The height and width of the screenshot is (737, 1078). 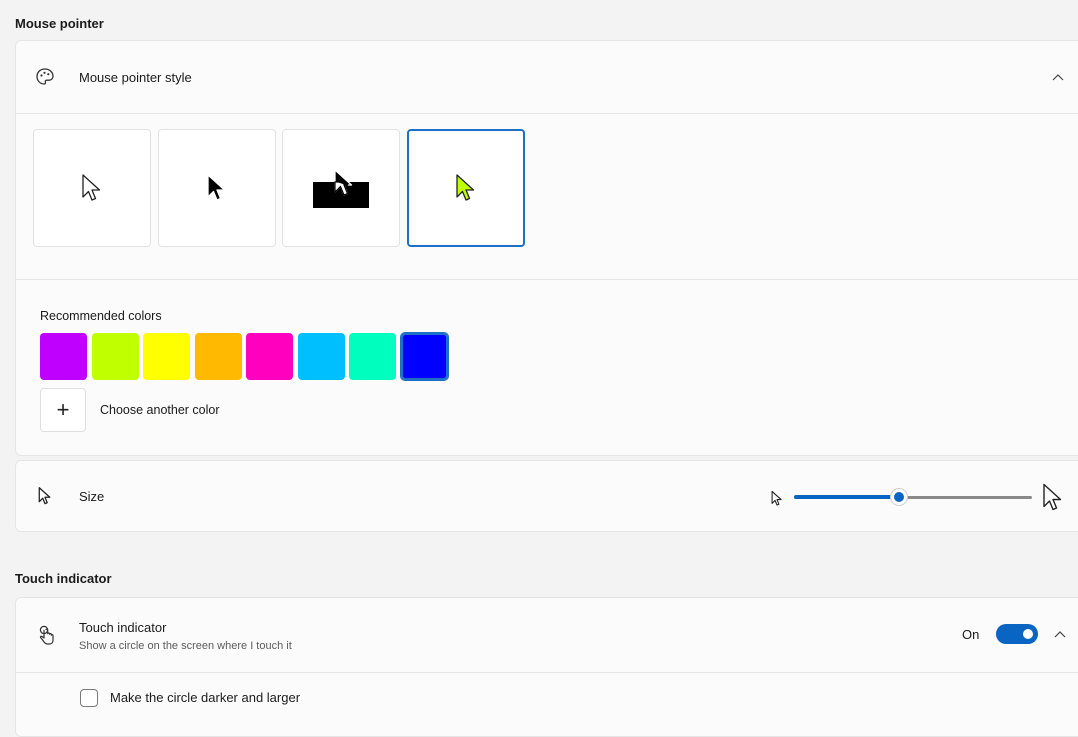 I want to click on section-title-touch-indicator: Touch indicator, so click(x=63, y=578).